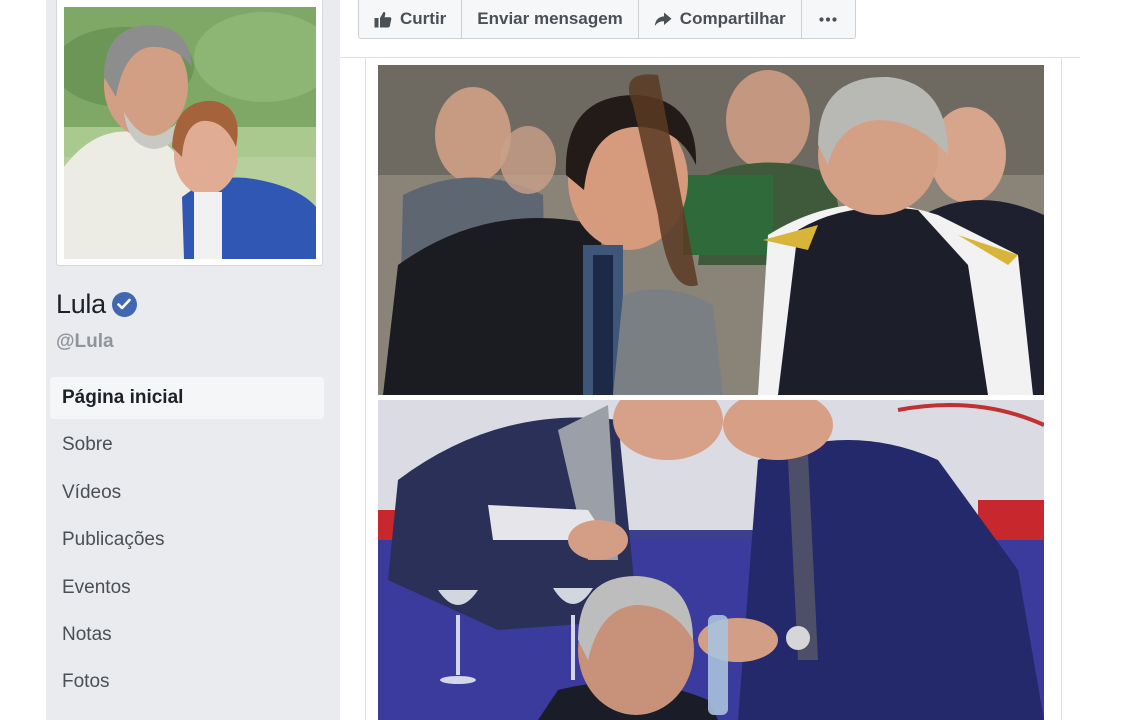 This screenshot has height=720, width=1125. What do you see at coordinates (187, 493) in the screenshot?
I see `sidebar-item-videos: Vídeos` at bounding box center [187, 493].